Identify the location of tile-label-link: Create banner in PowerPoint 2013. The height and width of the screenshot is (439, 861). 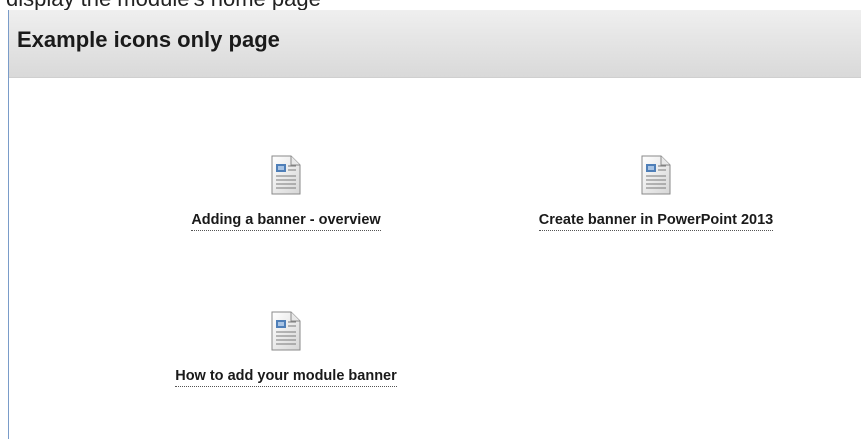
(656, 221).